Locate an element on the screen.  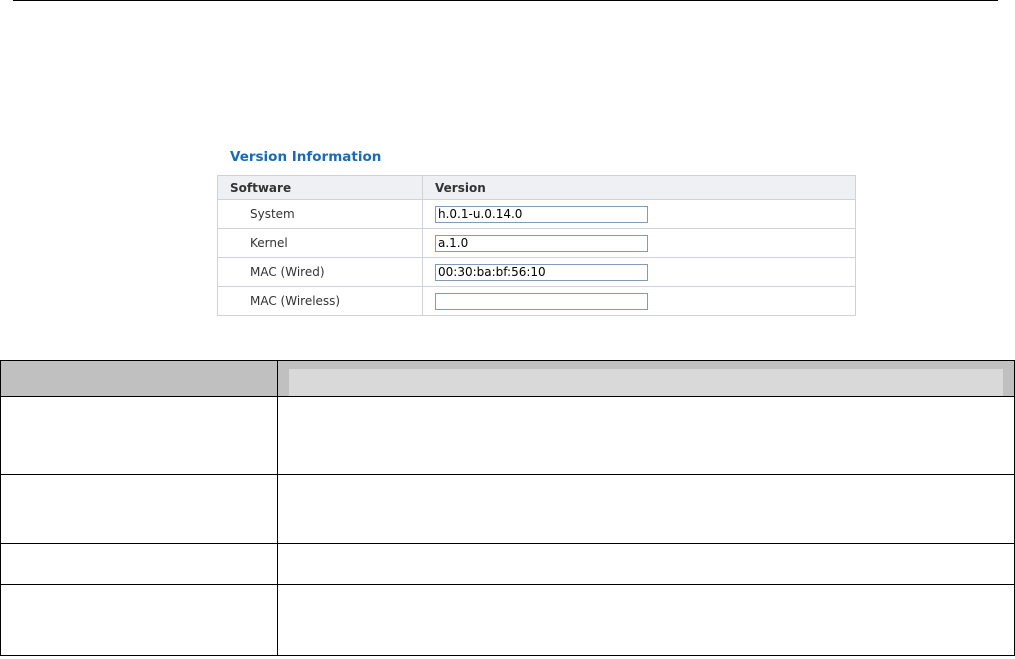
version-table-header-row: Software Version is located at coordinates (536, 187).